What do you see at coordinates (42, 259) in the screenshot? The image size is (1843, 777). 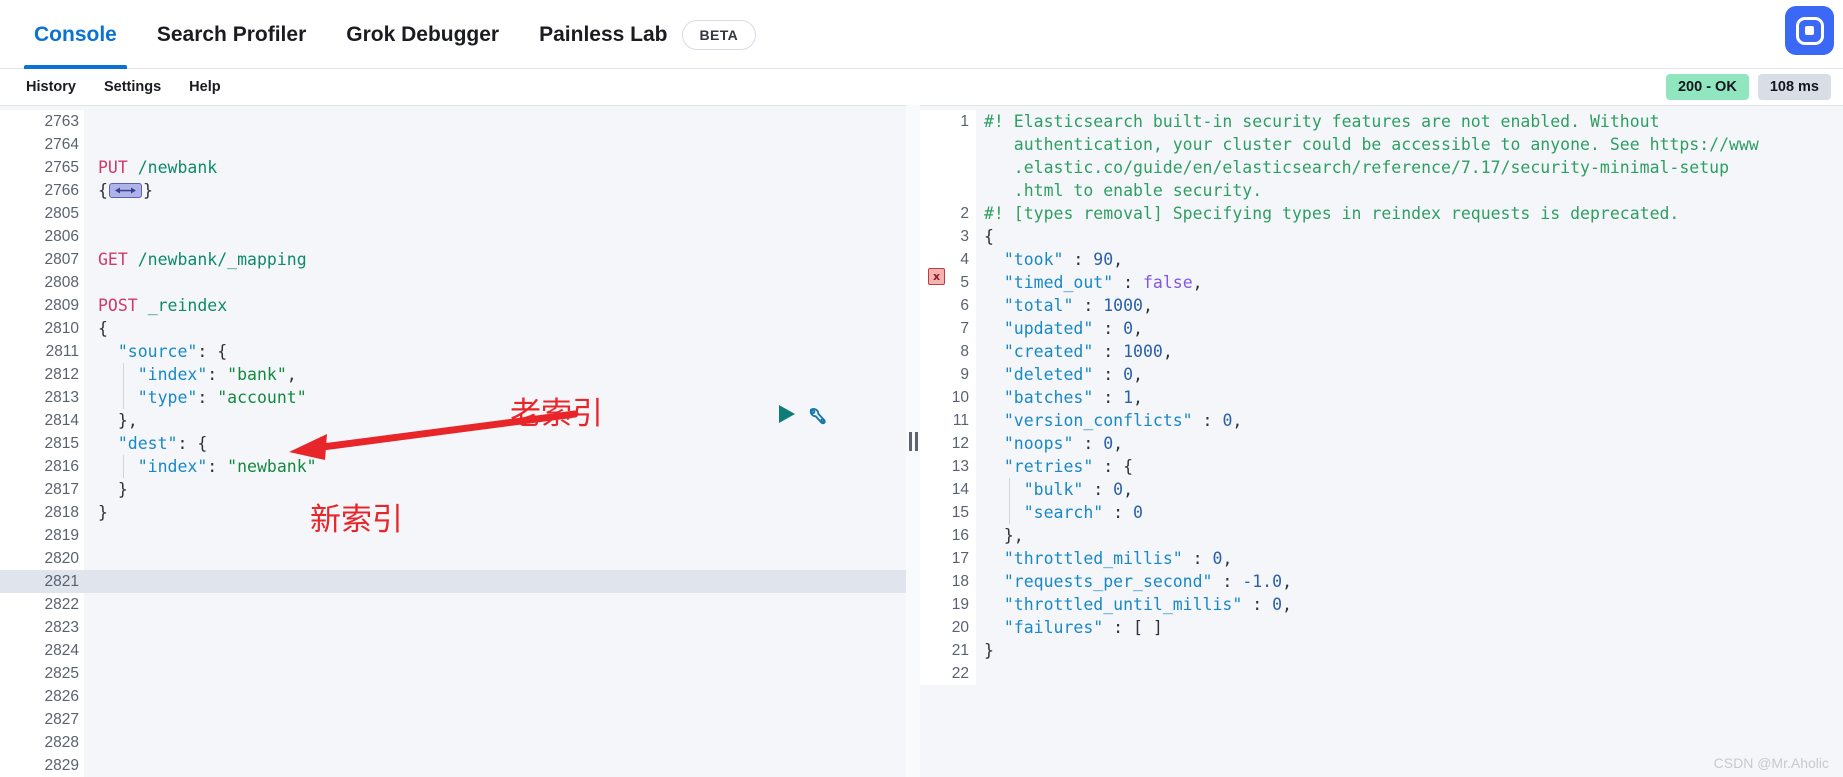 I see `line-number: 2807` at bounding box center [42, 259].